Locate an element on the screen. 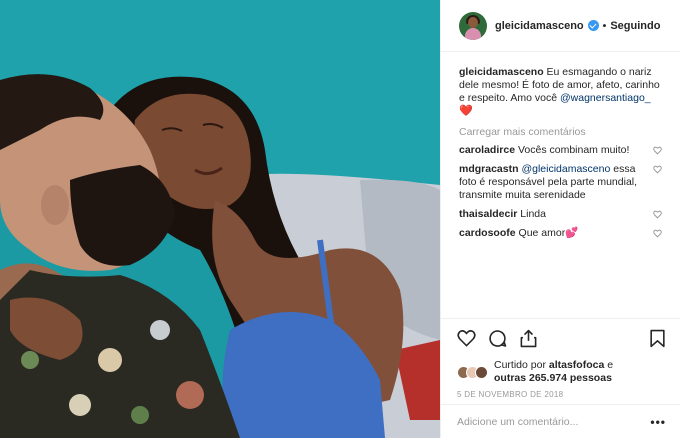 The width and height of the screenshot is (680, 438). add-comment-bar: Adicione um comentário... ••• is located at coordinates (560, 421).